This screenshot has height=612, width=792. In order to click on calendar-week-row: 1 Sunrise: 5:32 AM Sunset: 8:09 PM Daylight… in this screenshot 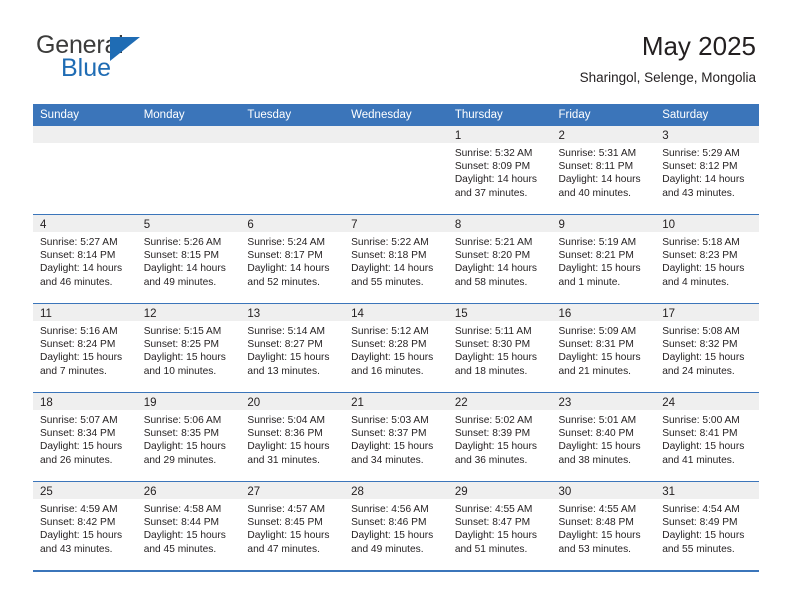, I will do `click(396, 170)`.